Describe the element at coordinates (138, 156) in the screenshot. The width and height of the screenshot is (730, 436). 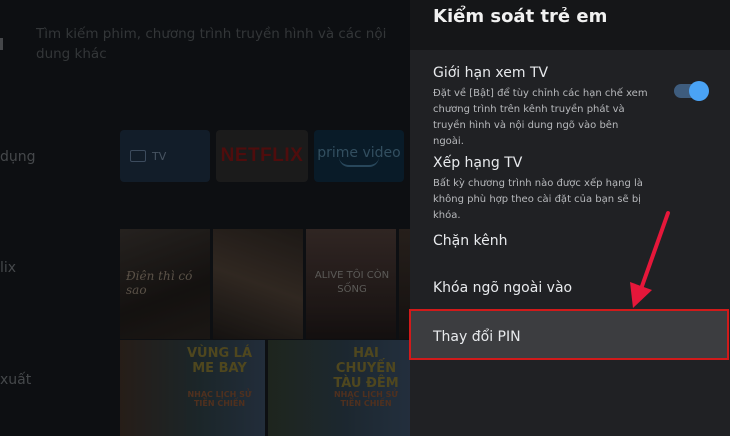
I see `tv-icon` at that location.